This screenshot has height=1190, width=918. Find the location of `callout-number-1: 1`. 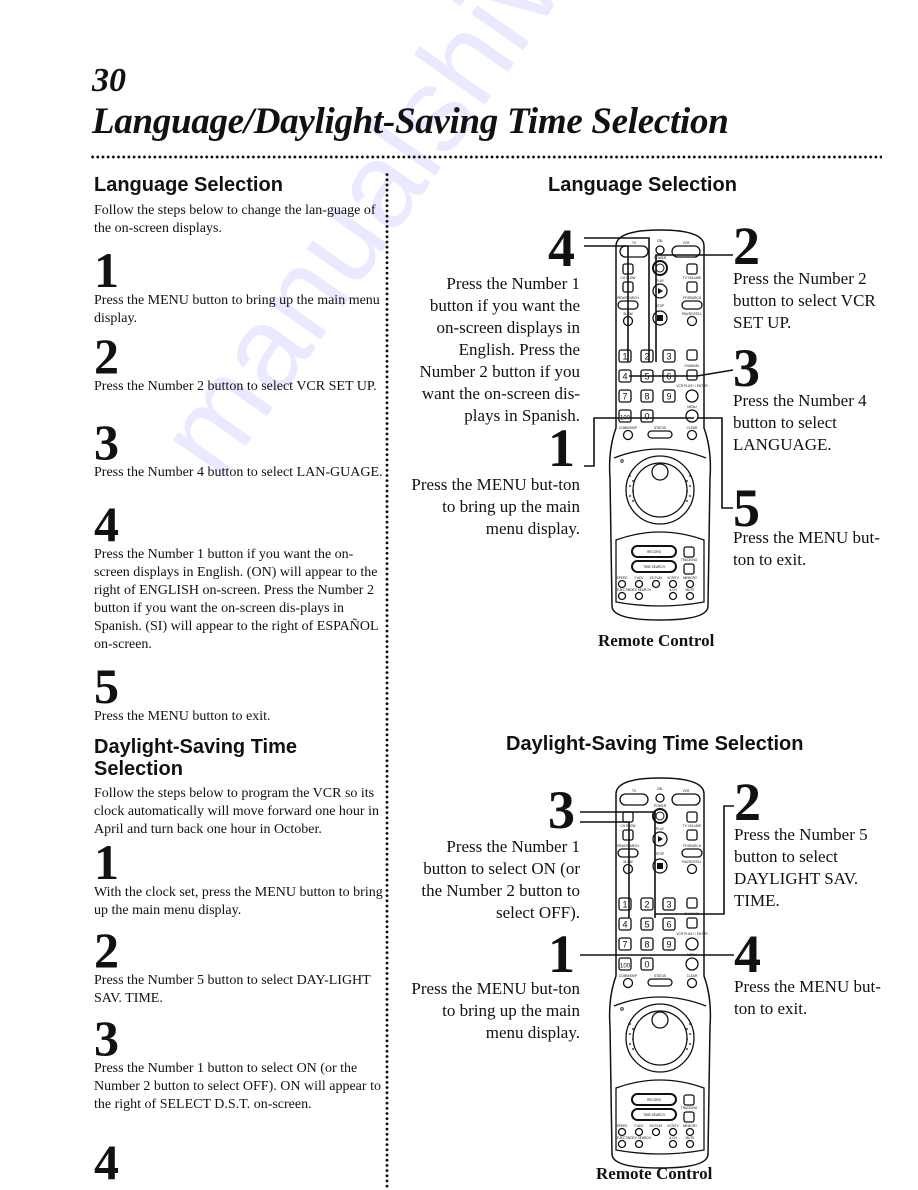

callout-number-1: 1 is located at coordinates (561, 954).